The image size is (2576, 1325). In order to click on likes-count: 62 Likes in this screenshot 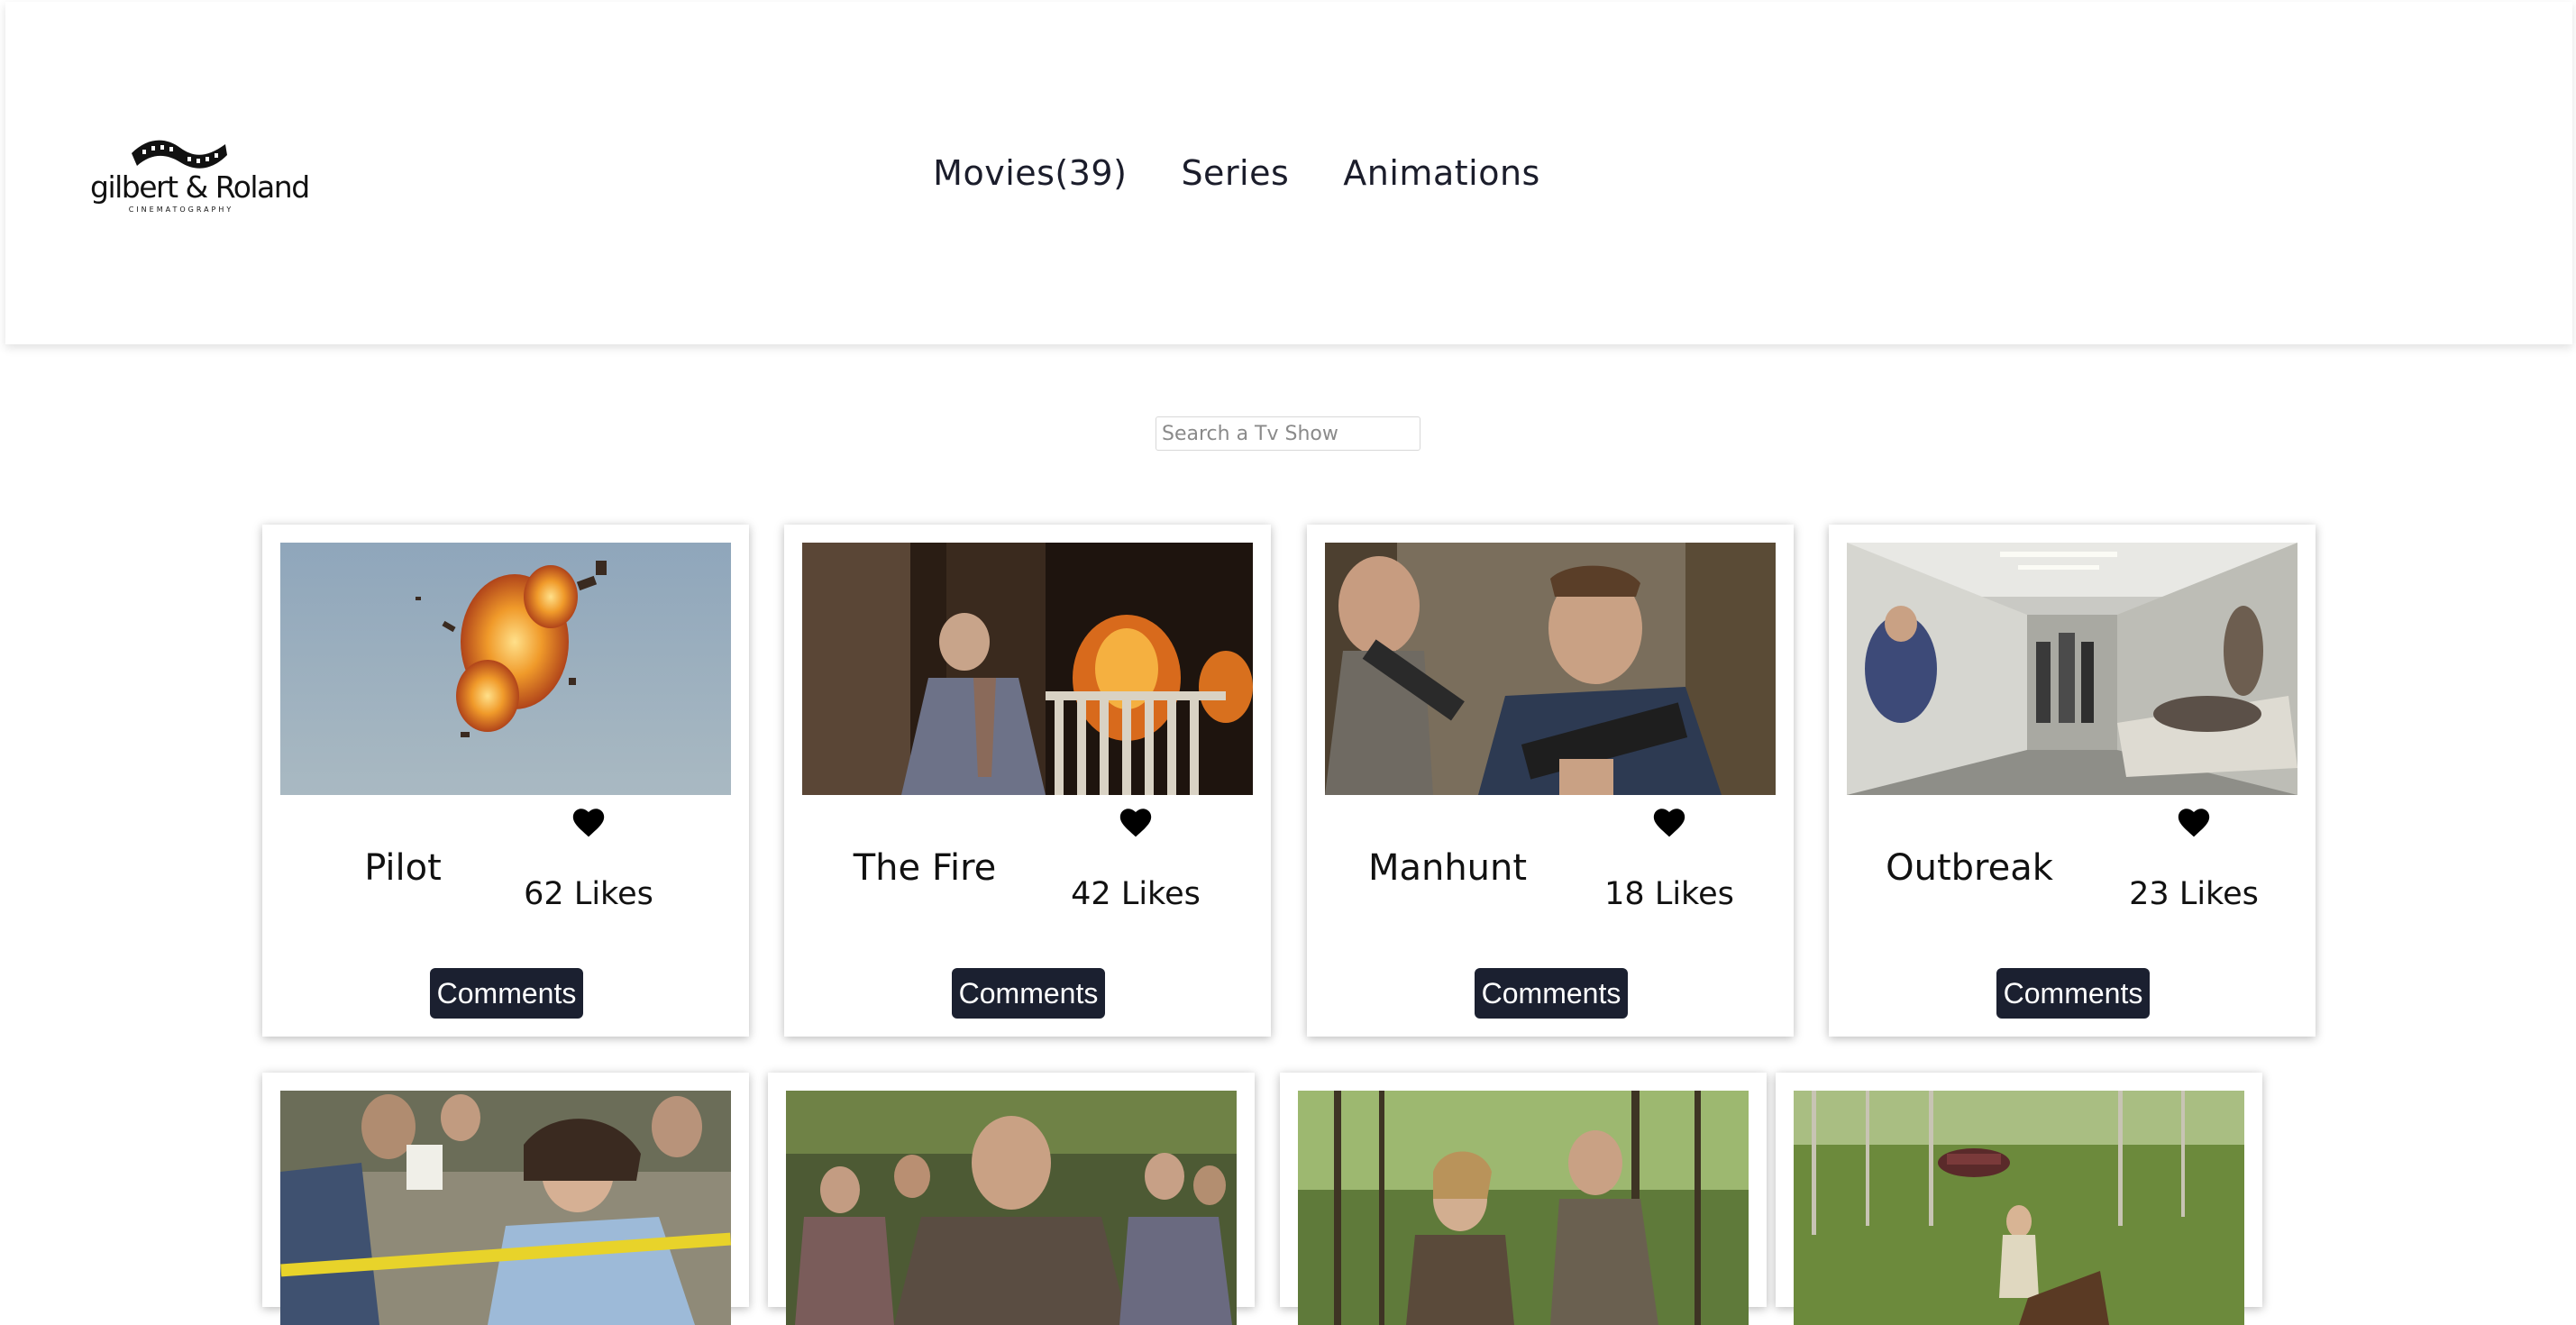, I will do `click(588, 894)`.